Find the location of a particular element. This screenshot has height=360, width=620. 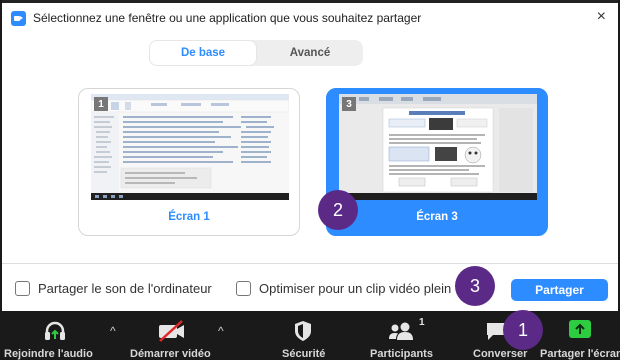

start-video-button: Démarrer vidéo is located at coordinates (174, 335).